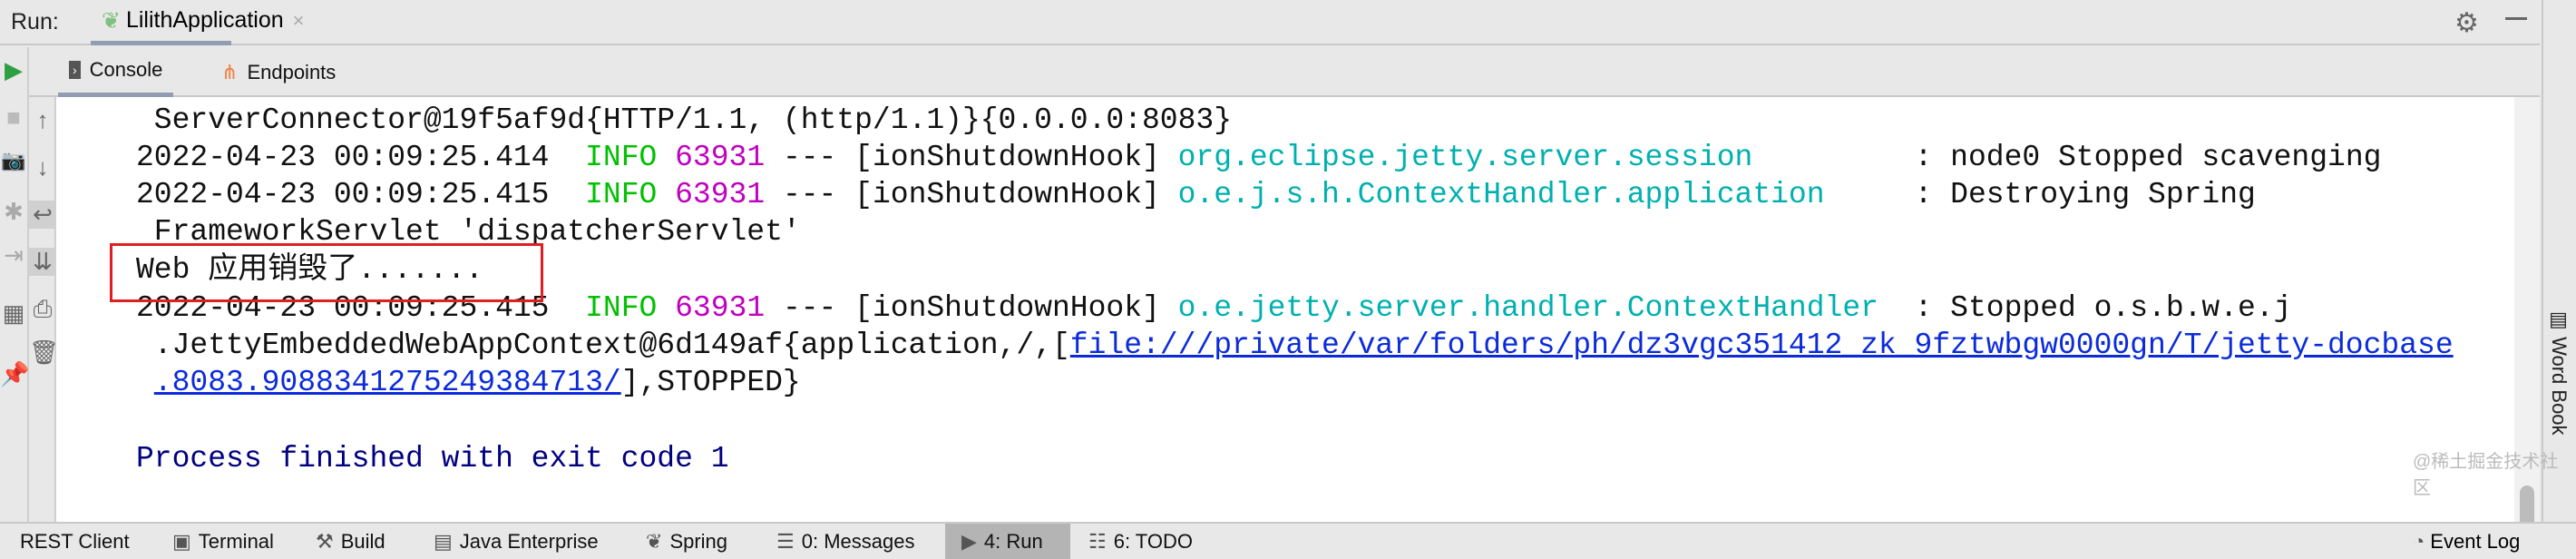 Image resolution: width=2576 pixels, height=559 pixels. What do you see at coordinates (1537, 308) in the screenshot?
I see `logger: o.e.jetty.server.handler.ContextHandler` at bounding box center [1537, 308].